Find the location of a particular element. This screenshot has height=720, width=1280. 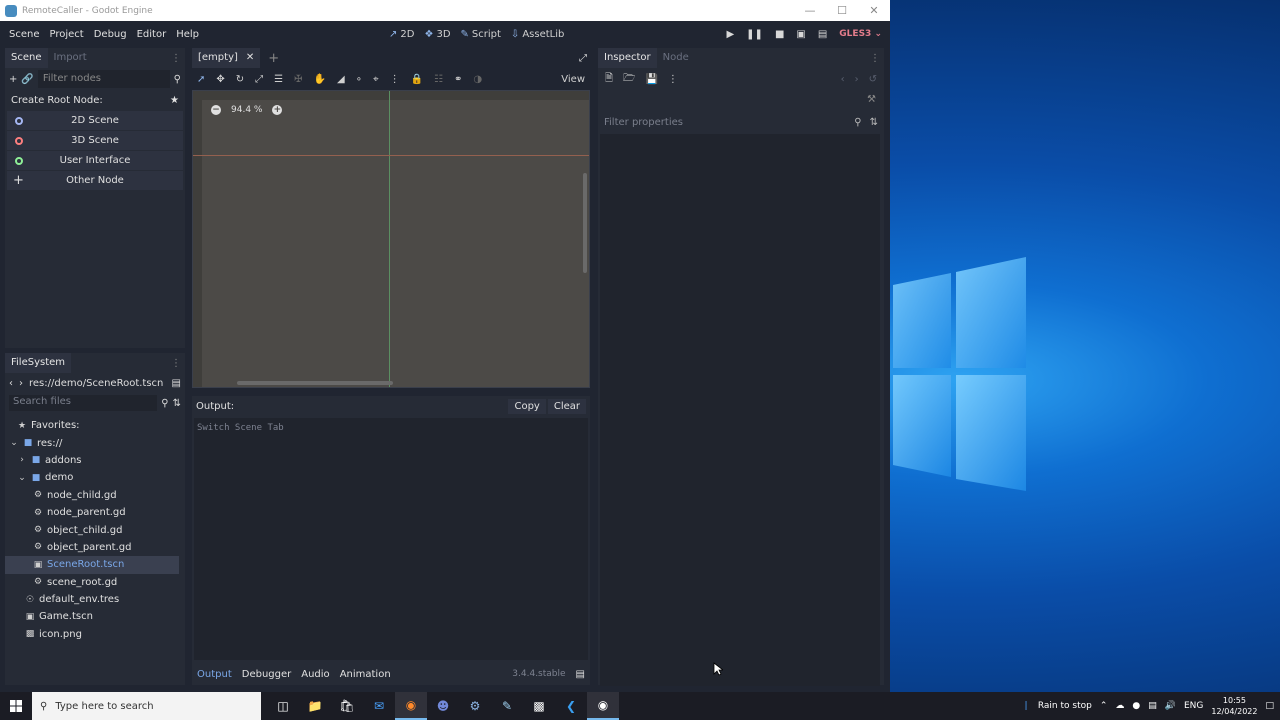

3d-scene-button: 3D Scene is located at coordinates (95, 140).